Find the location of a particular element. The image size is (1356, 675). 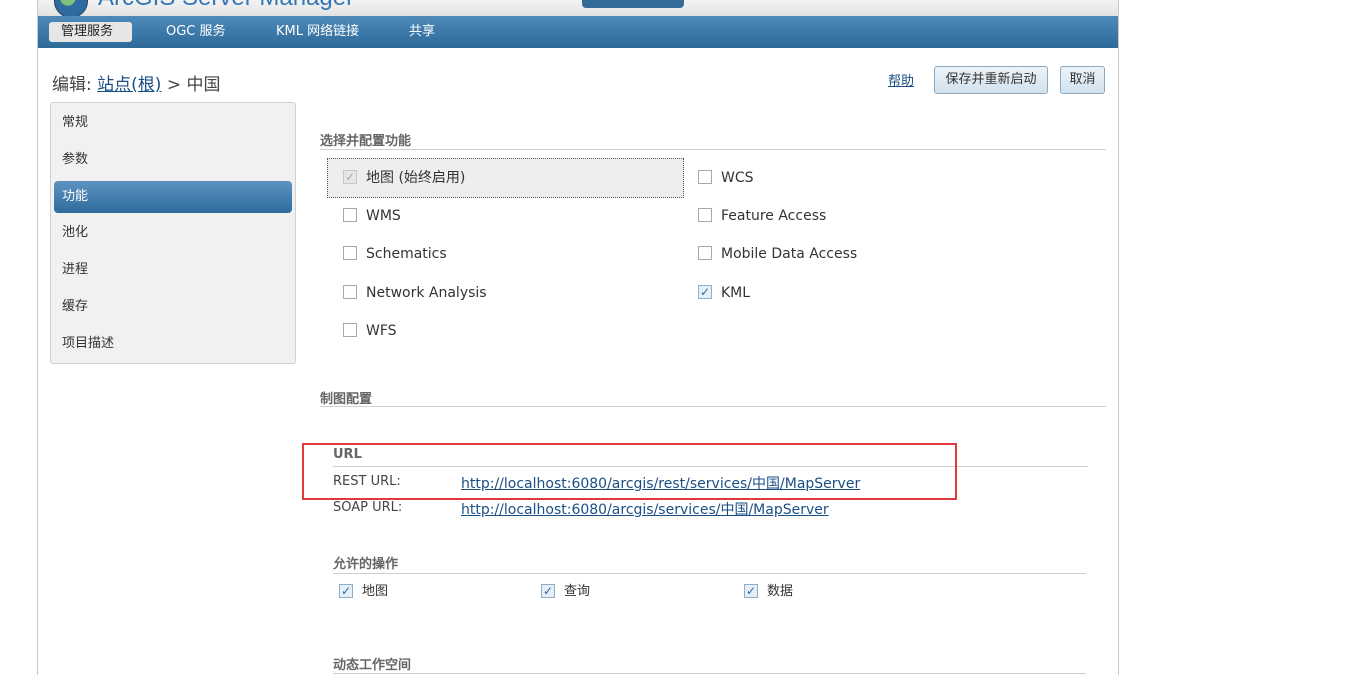

capability-mobile-data-access-checkbox is located at coordinates (705, 253).